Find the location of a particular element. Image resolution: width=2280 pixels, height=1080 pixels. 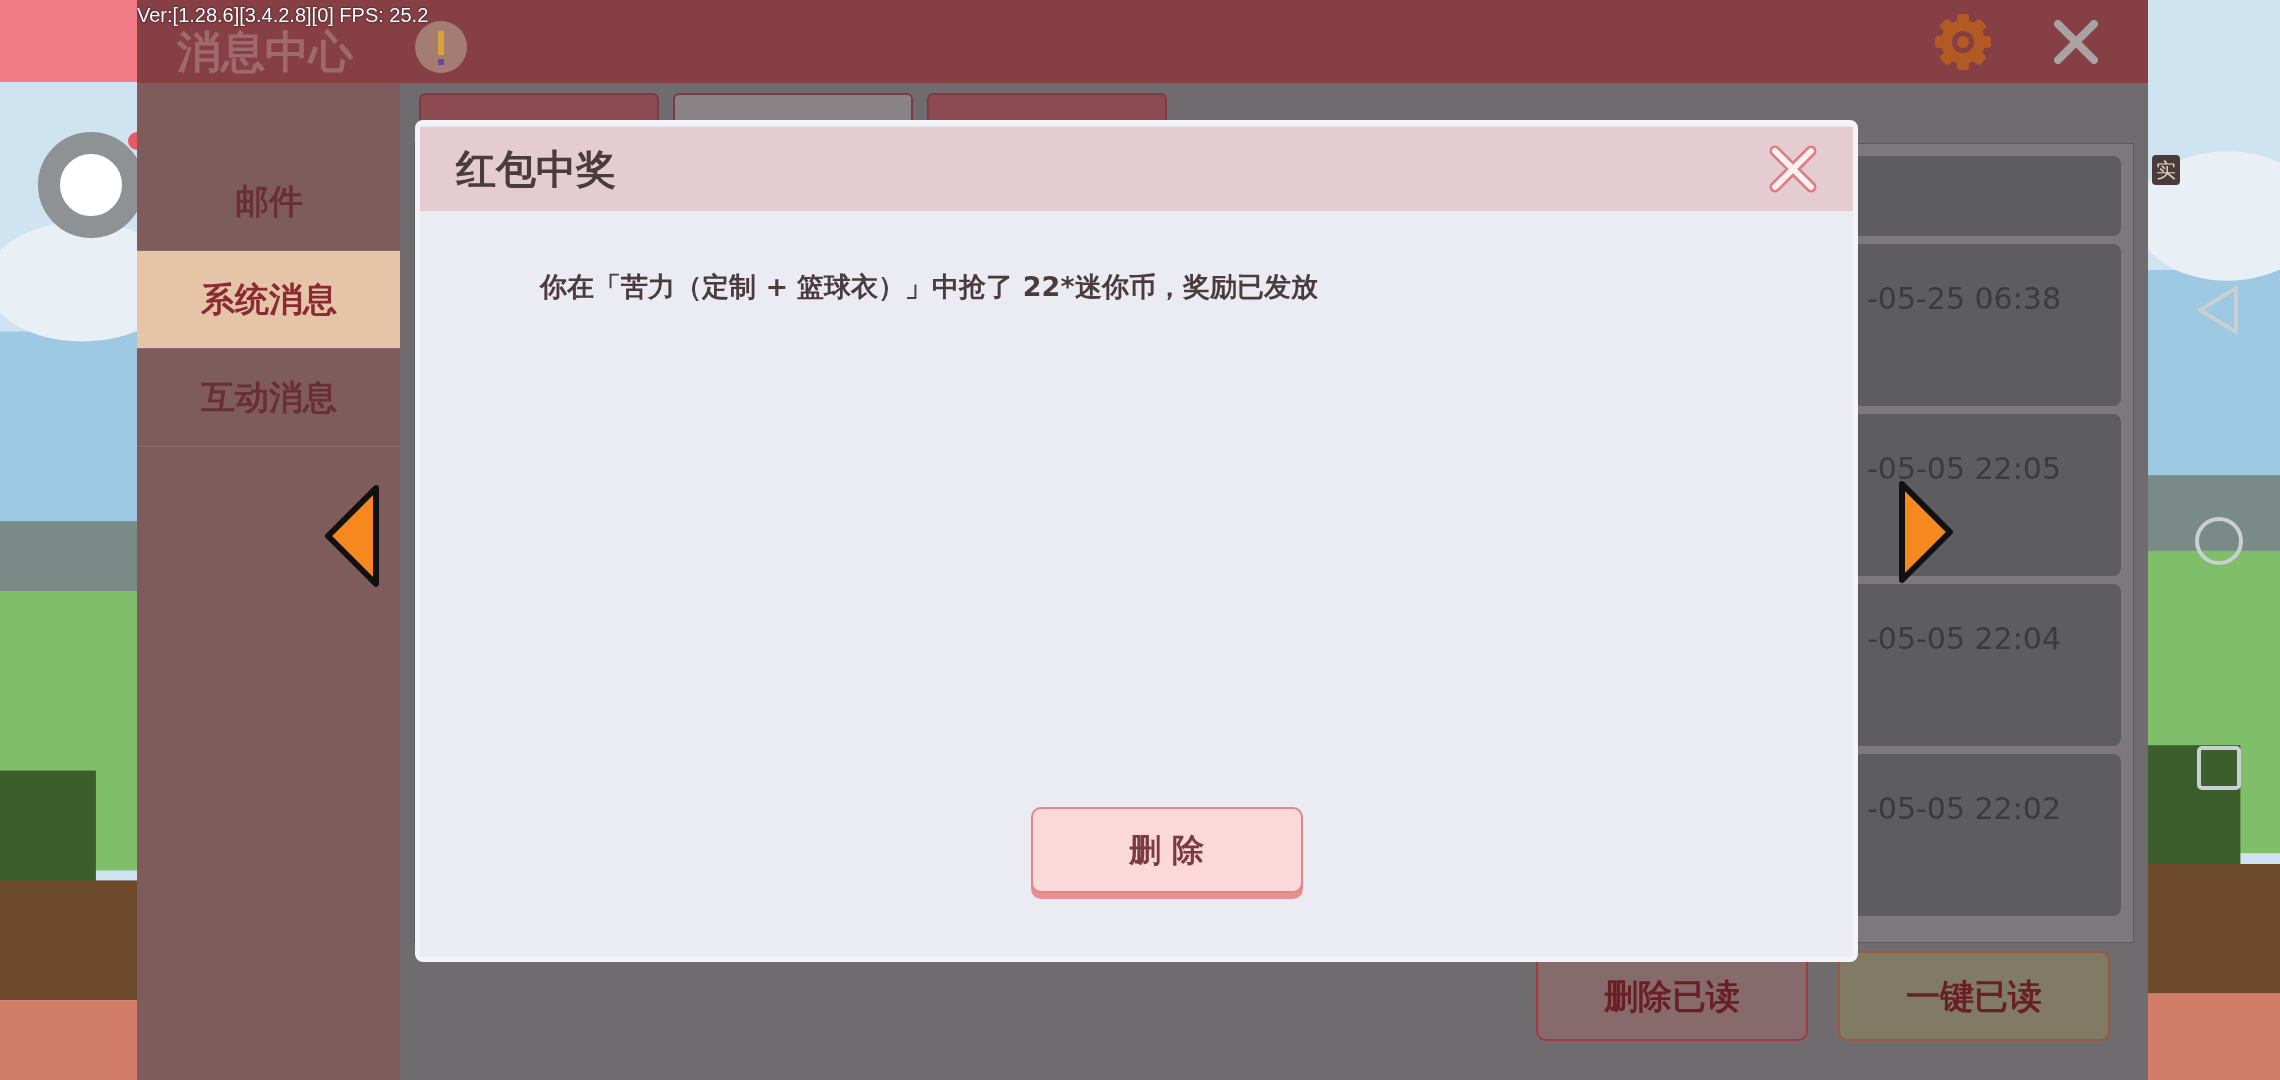

version-text: Ver:[1.28.6][3.4.2.8][0] FPS: 25.2 is located at coordinates (283, 15).